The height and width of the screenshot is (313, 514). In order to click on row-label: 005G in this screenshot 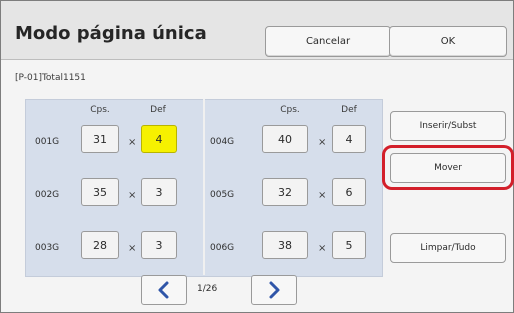, I will do `click(222, 195)`.